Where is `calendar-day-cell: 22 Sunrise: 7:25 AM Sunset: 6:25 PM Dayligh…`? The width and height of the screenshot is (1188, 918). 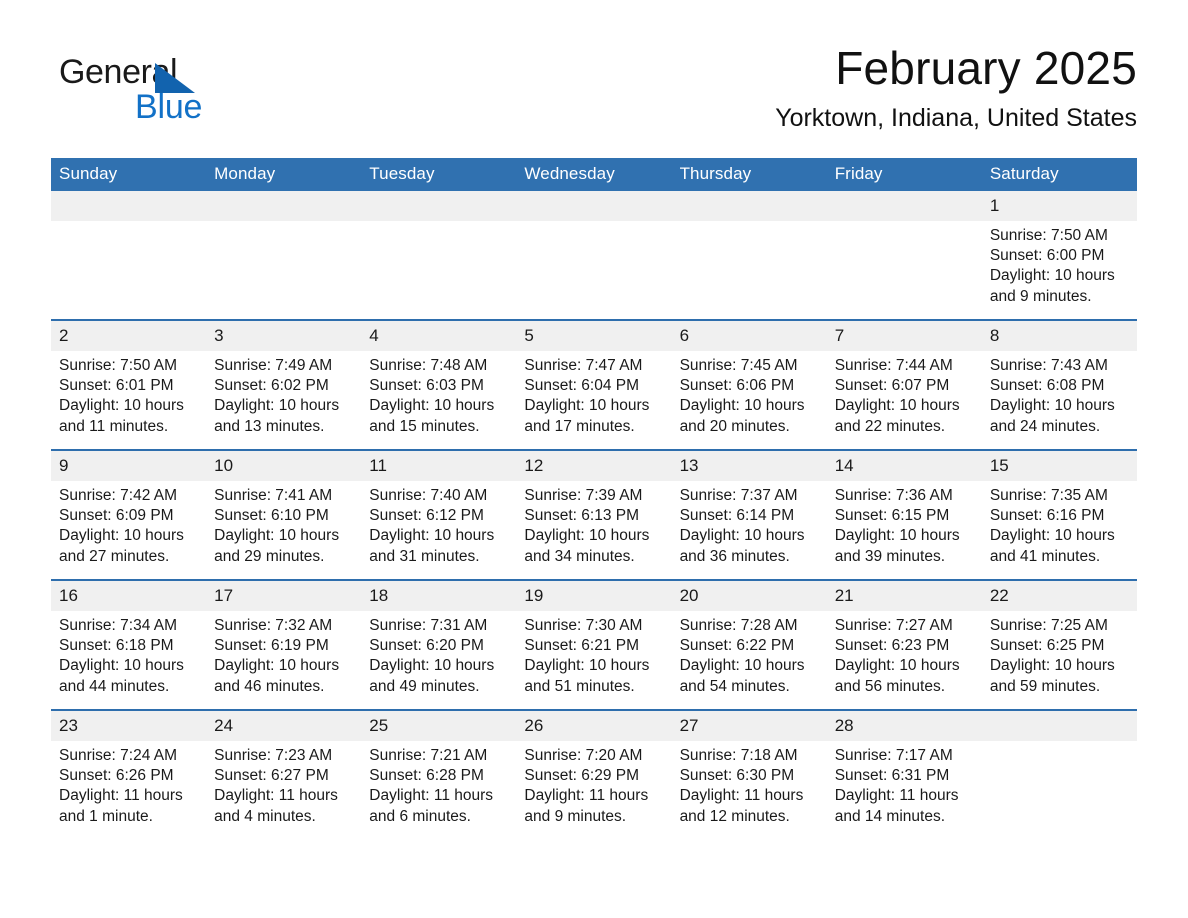
calendar-day-cell: 22 Sunrise: 7:25 AM Sunset: 6:25 PM Dayligh… is located at coordinates (1059, 644).